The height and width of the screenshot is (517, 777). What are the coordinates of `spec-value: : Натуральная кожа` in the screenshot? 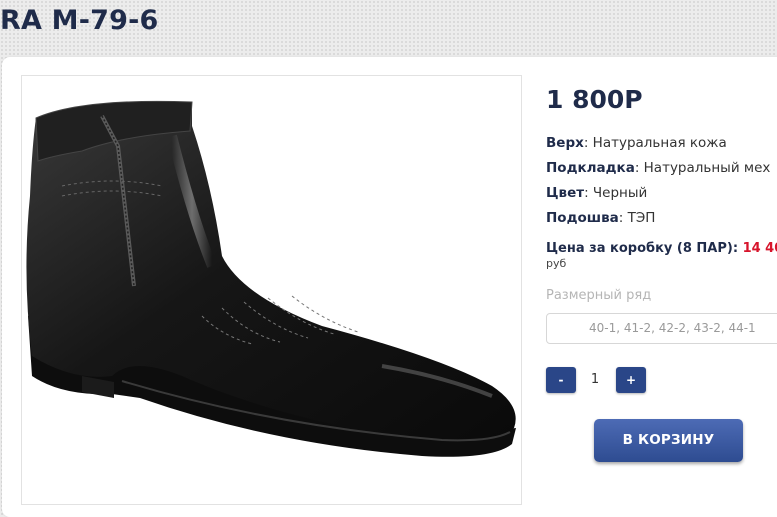 It's located at (655, 143).